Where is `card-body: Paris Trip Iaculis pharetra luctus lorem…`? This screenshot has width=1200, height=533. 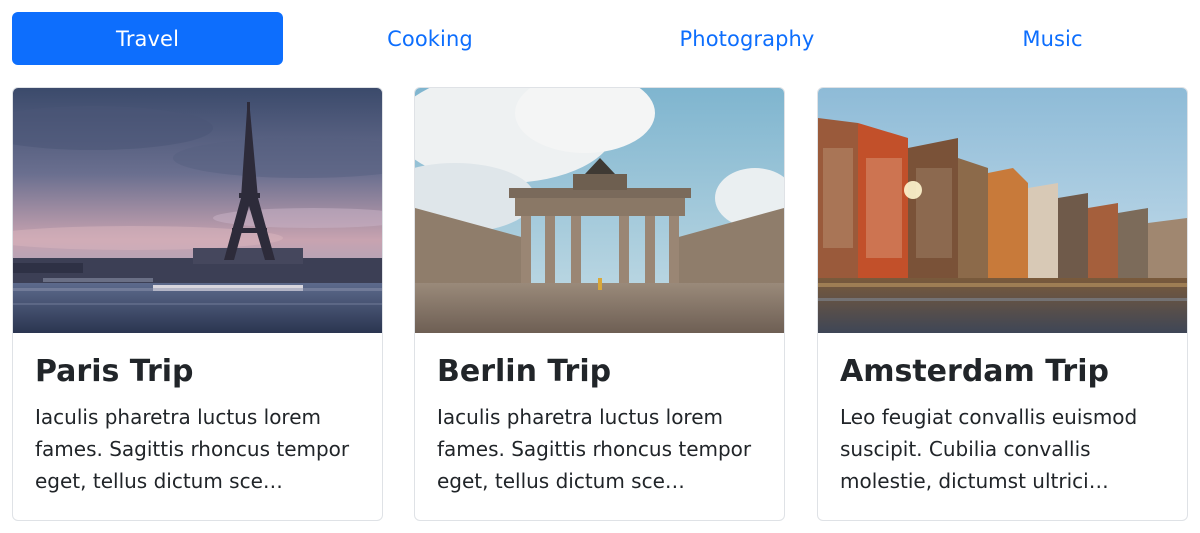
card-body: Paris Trip Iaculis pharetra luctus lorem… is located at coordinates (199, 425).